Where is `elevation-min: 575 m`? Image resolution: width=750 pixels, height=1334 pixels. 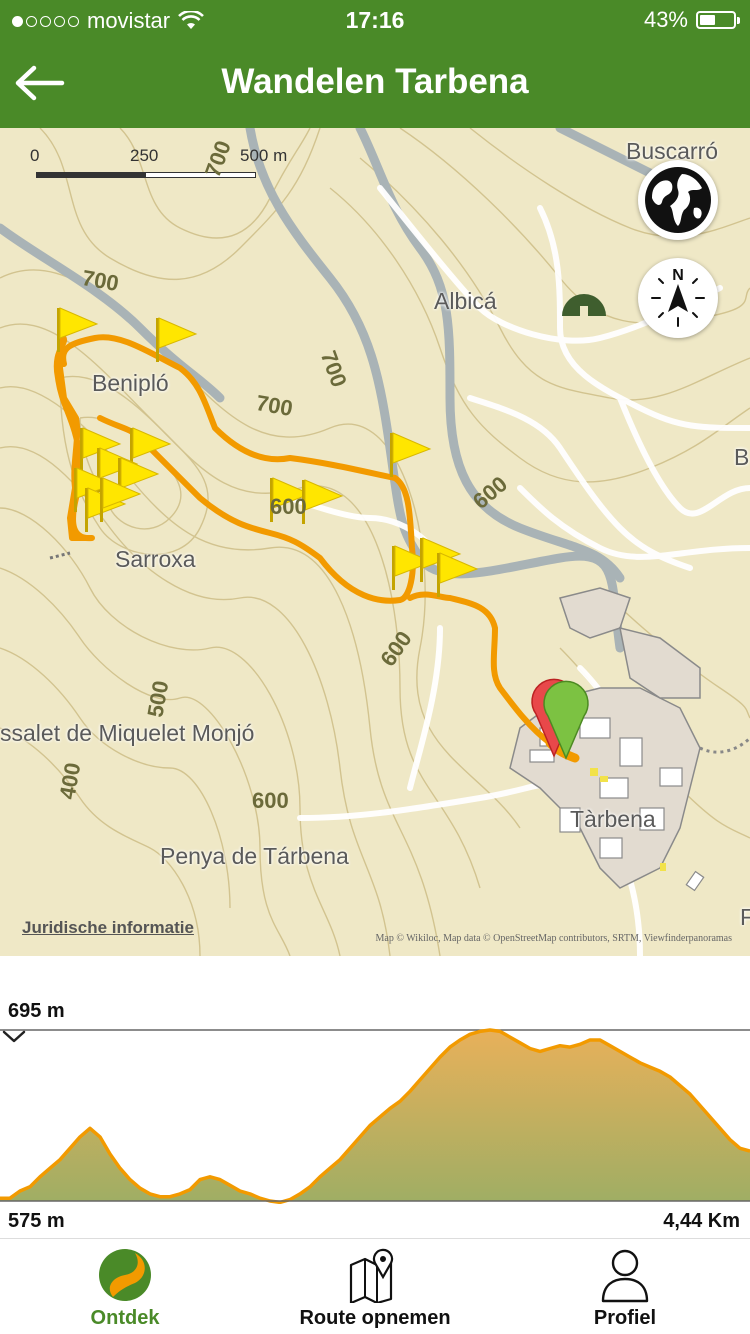
elevation-min: 575 m is located at coordinates (36, 1221).